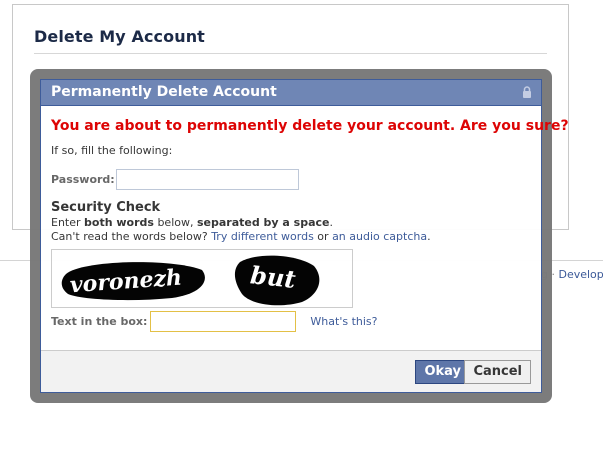 The image size is (603, 458). Describe the element at coordinates (497, 372) in the screenshot. I see `cancel-button: Cancel` at that location.